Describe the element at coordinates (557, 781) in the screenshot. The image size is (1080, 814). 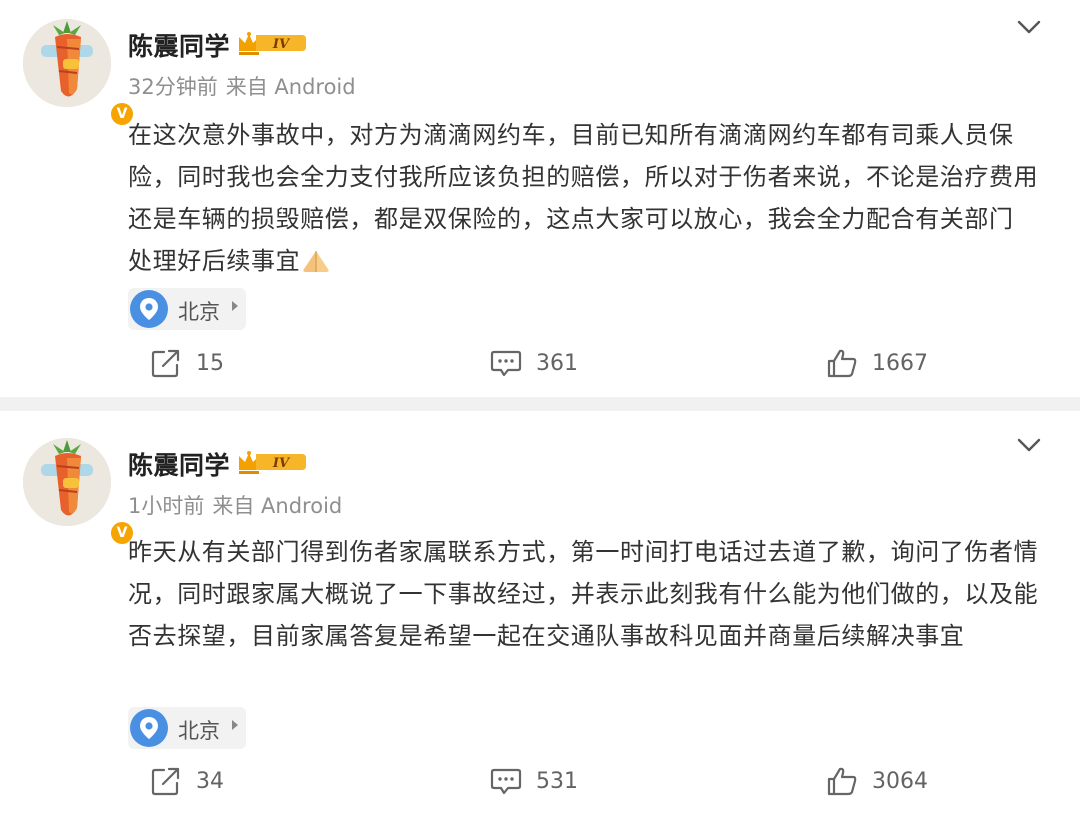
I see `comment-count: 531` at that location.